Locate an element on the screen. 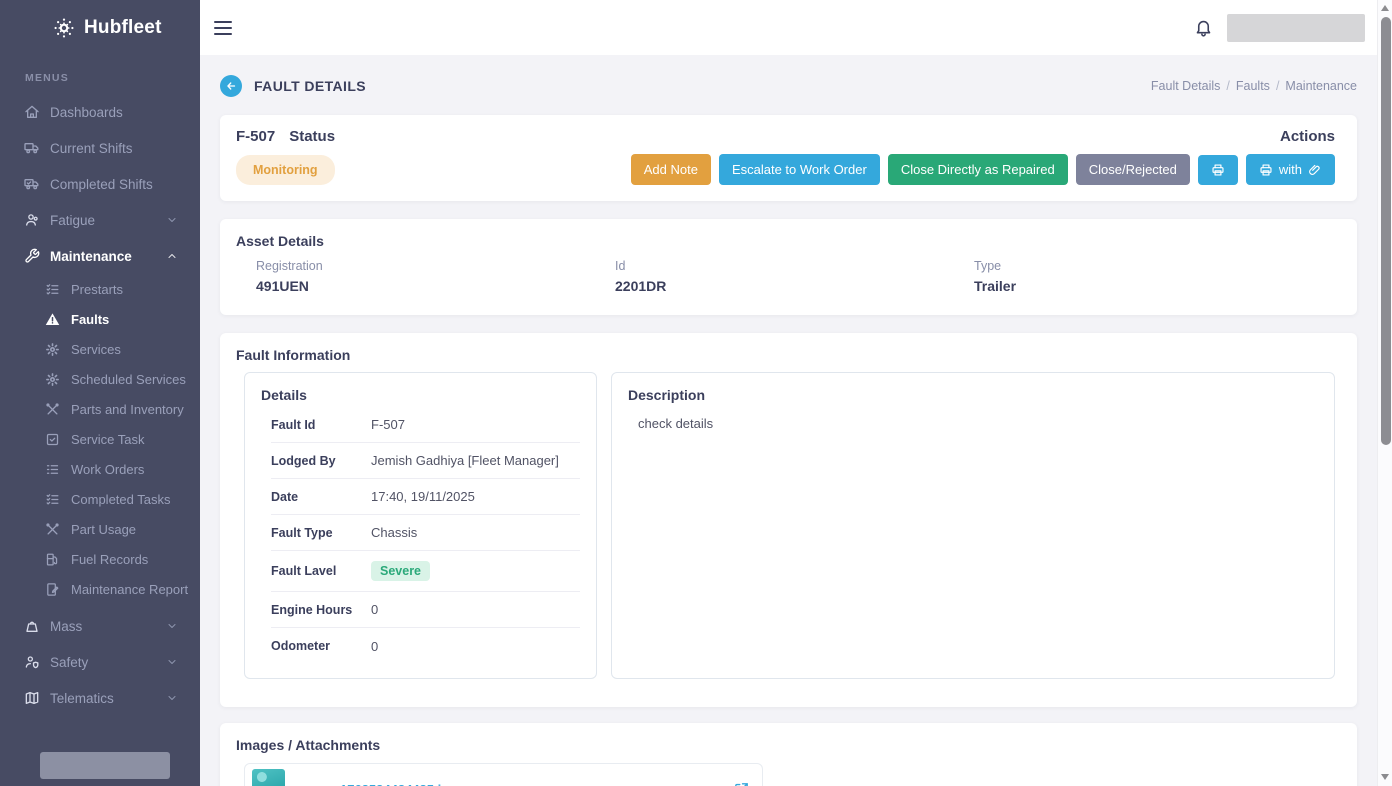 The image size is (1392, 786). print-with-label: with is located at coordinates (1290, 169).